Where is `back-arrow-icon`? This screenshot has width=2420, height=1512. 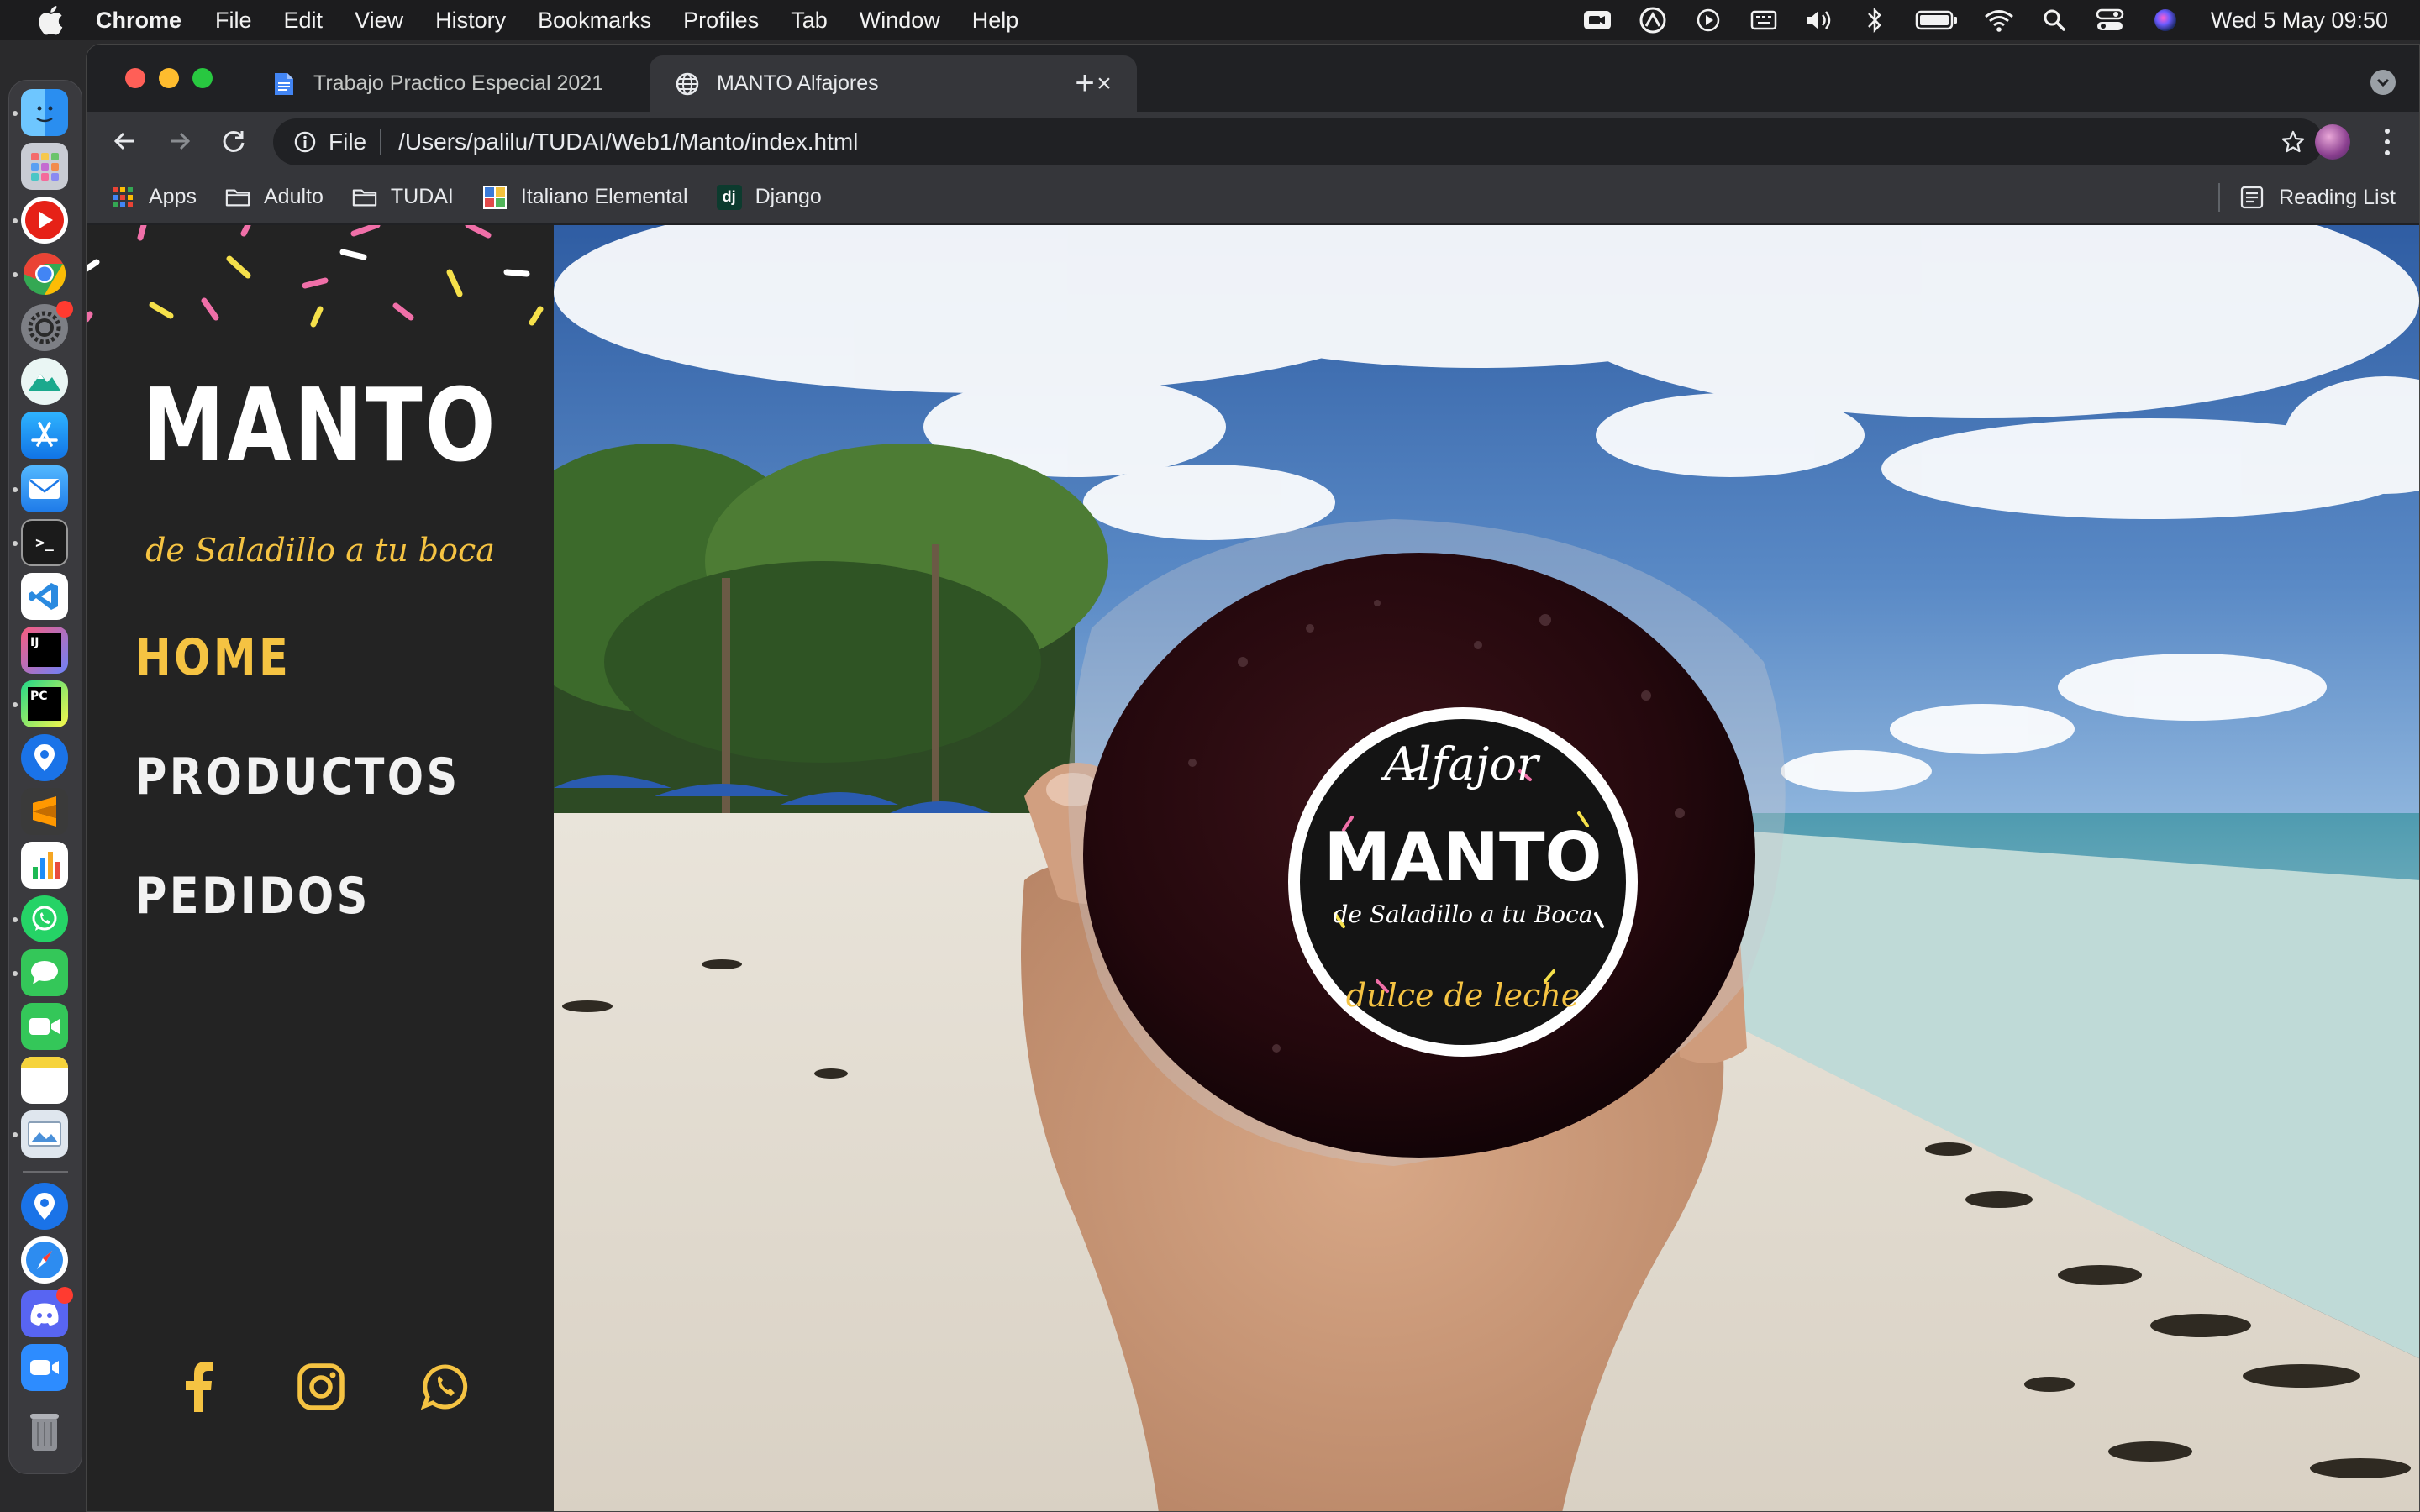
back-arrow-icon is located at coordinates (124, 141).